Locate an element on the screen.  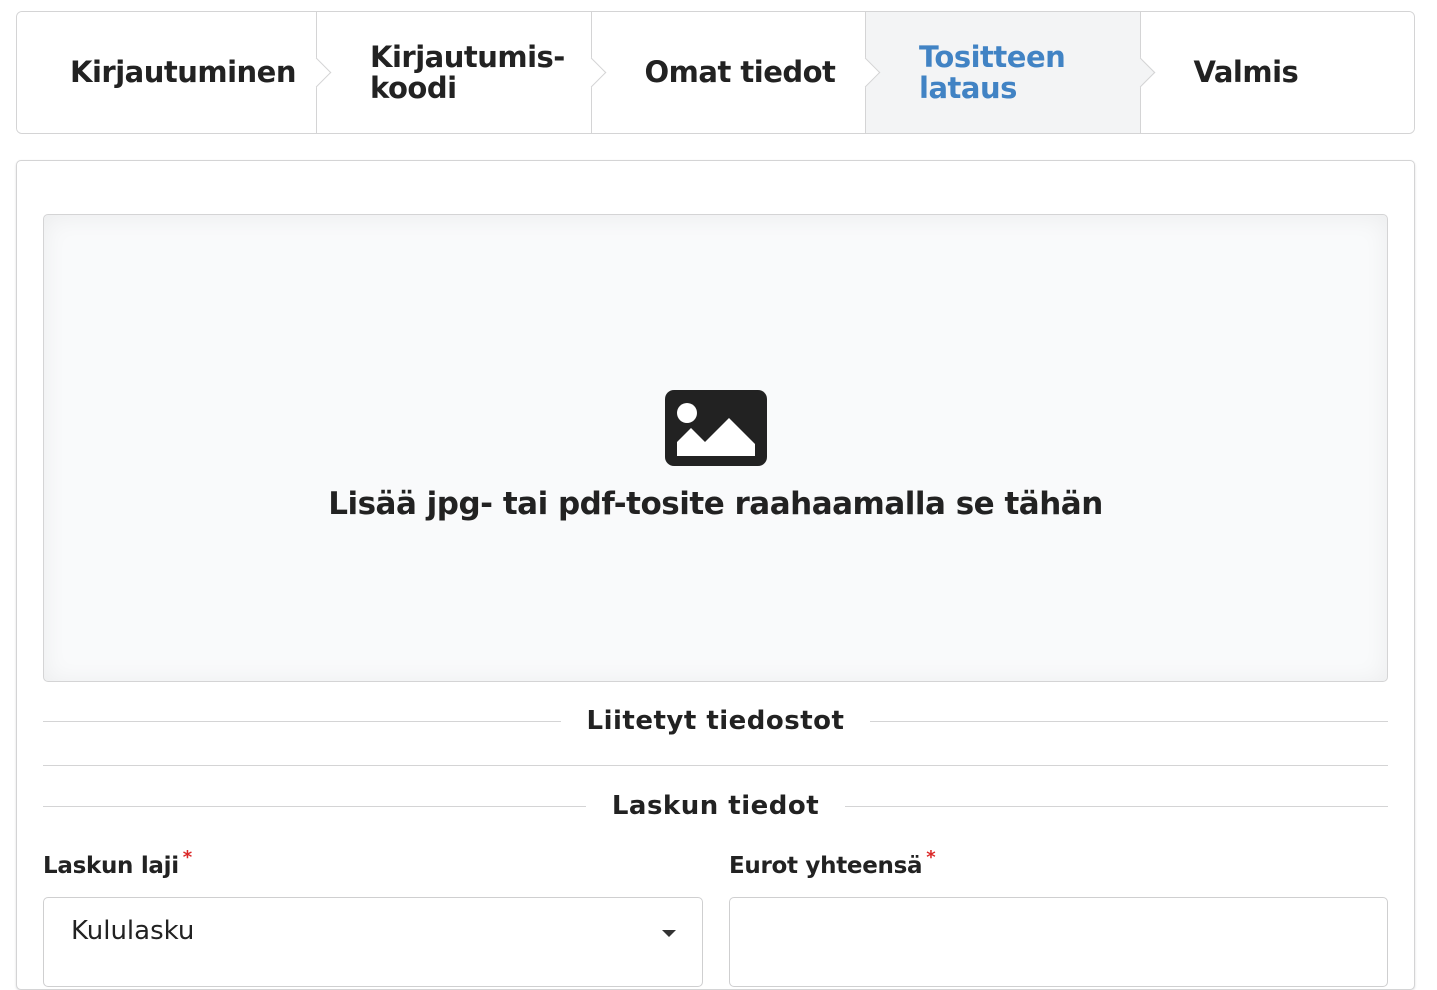
step-kirjautuminen: Kirjautuminen is located at coordinates (174, 72).